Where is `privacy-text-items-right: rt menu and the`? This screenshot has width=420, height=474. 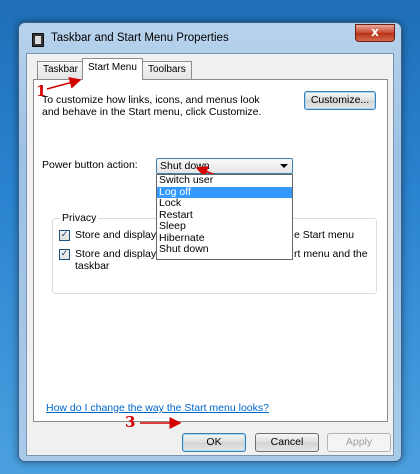
privacy-text-items-right: rt menu and the is located at coordinates (331, 254).